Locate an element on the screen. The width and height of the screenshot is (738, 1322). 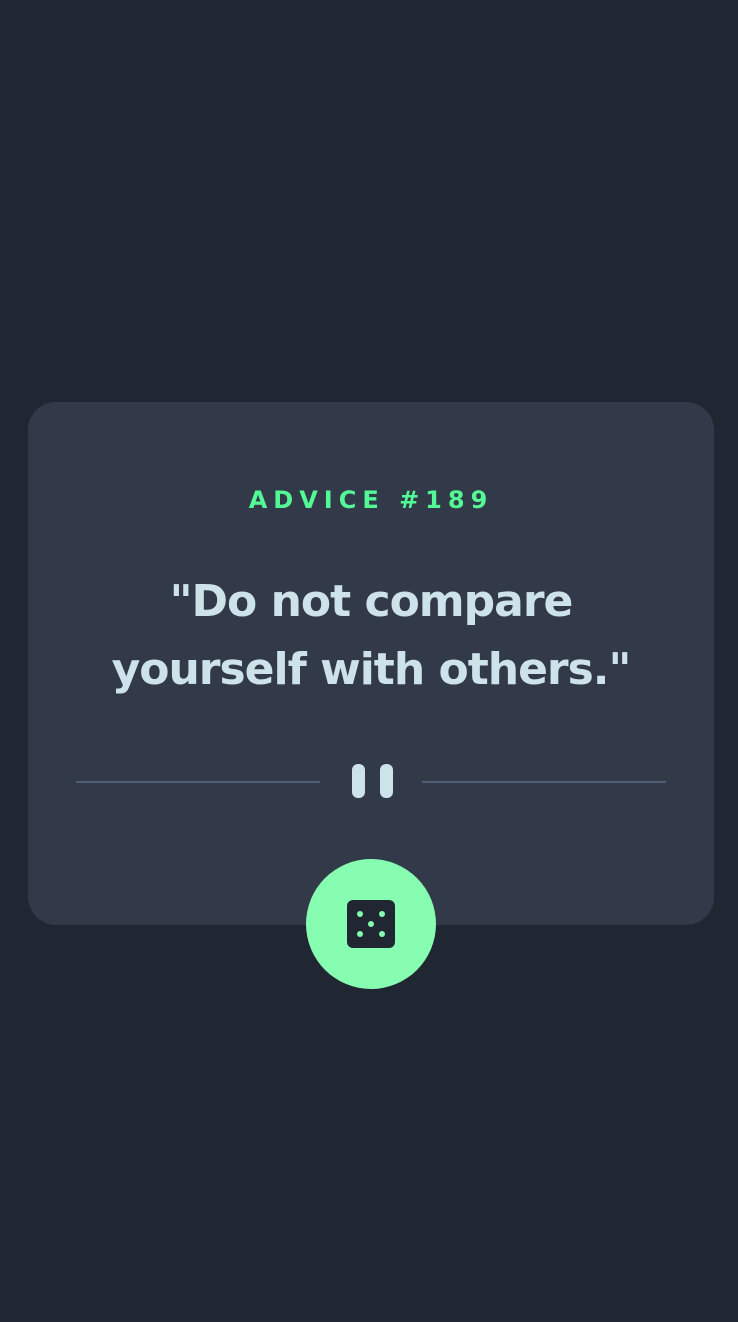
dice-icon is located at coordinates (371, 924).